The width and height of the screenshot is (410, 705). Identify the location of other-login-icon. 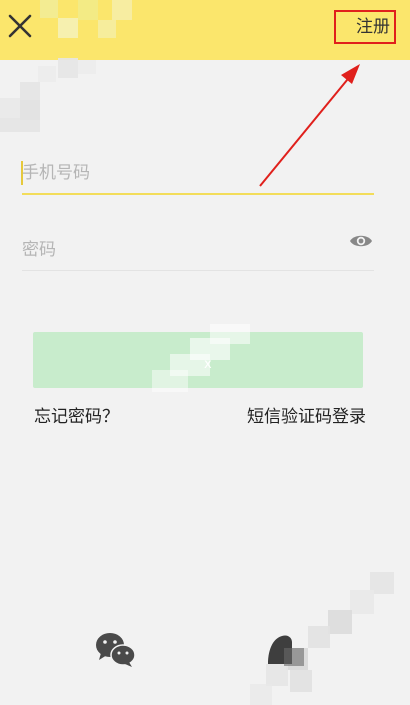
(286, 648).